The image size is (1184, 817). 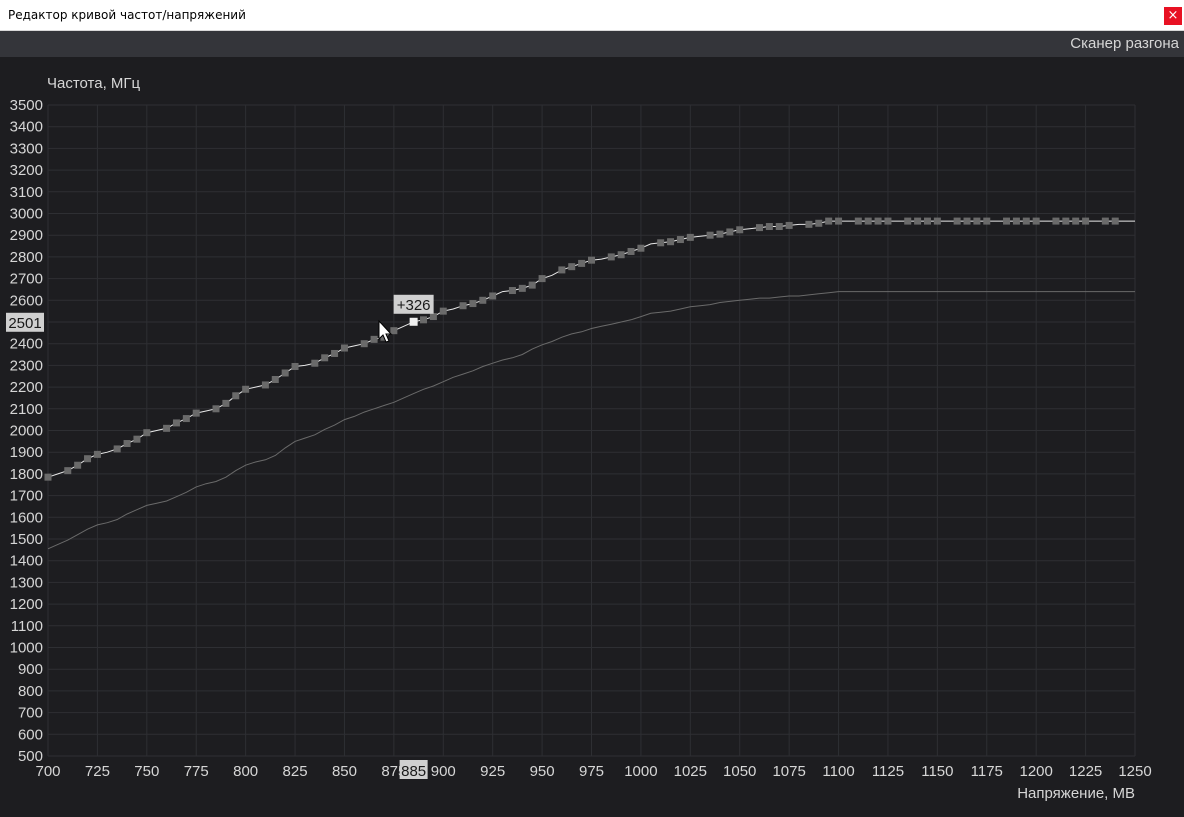 I want to click on y-tick-label: 2000, so click(x=26, y=431).